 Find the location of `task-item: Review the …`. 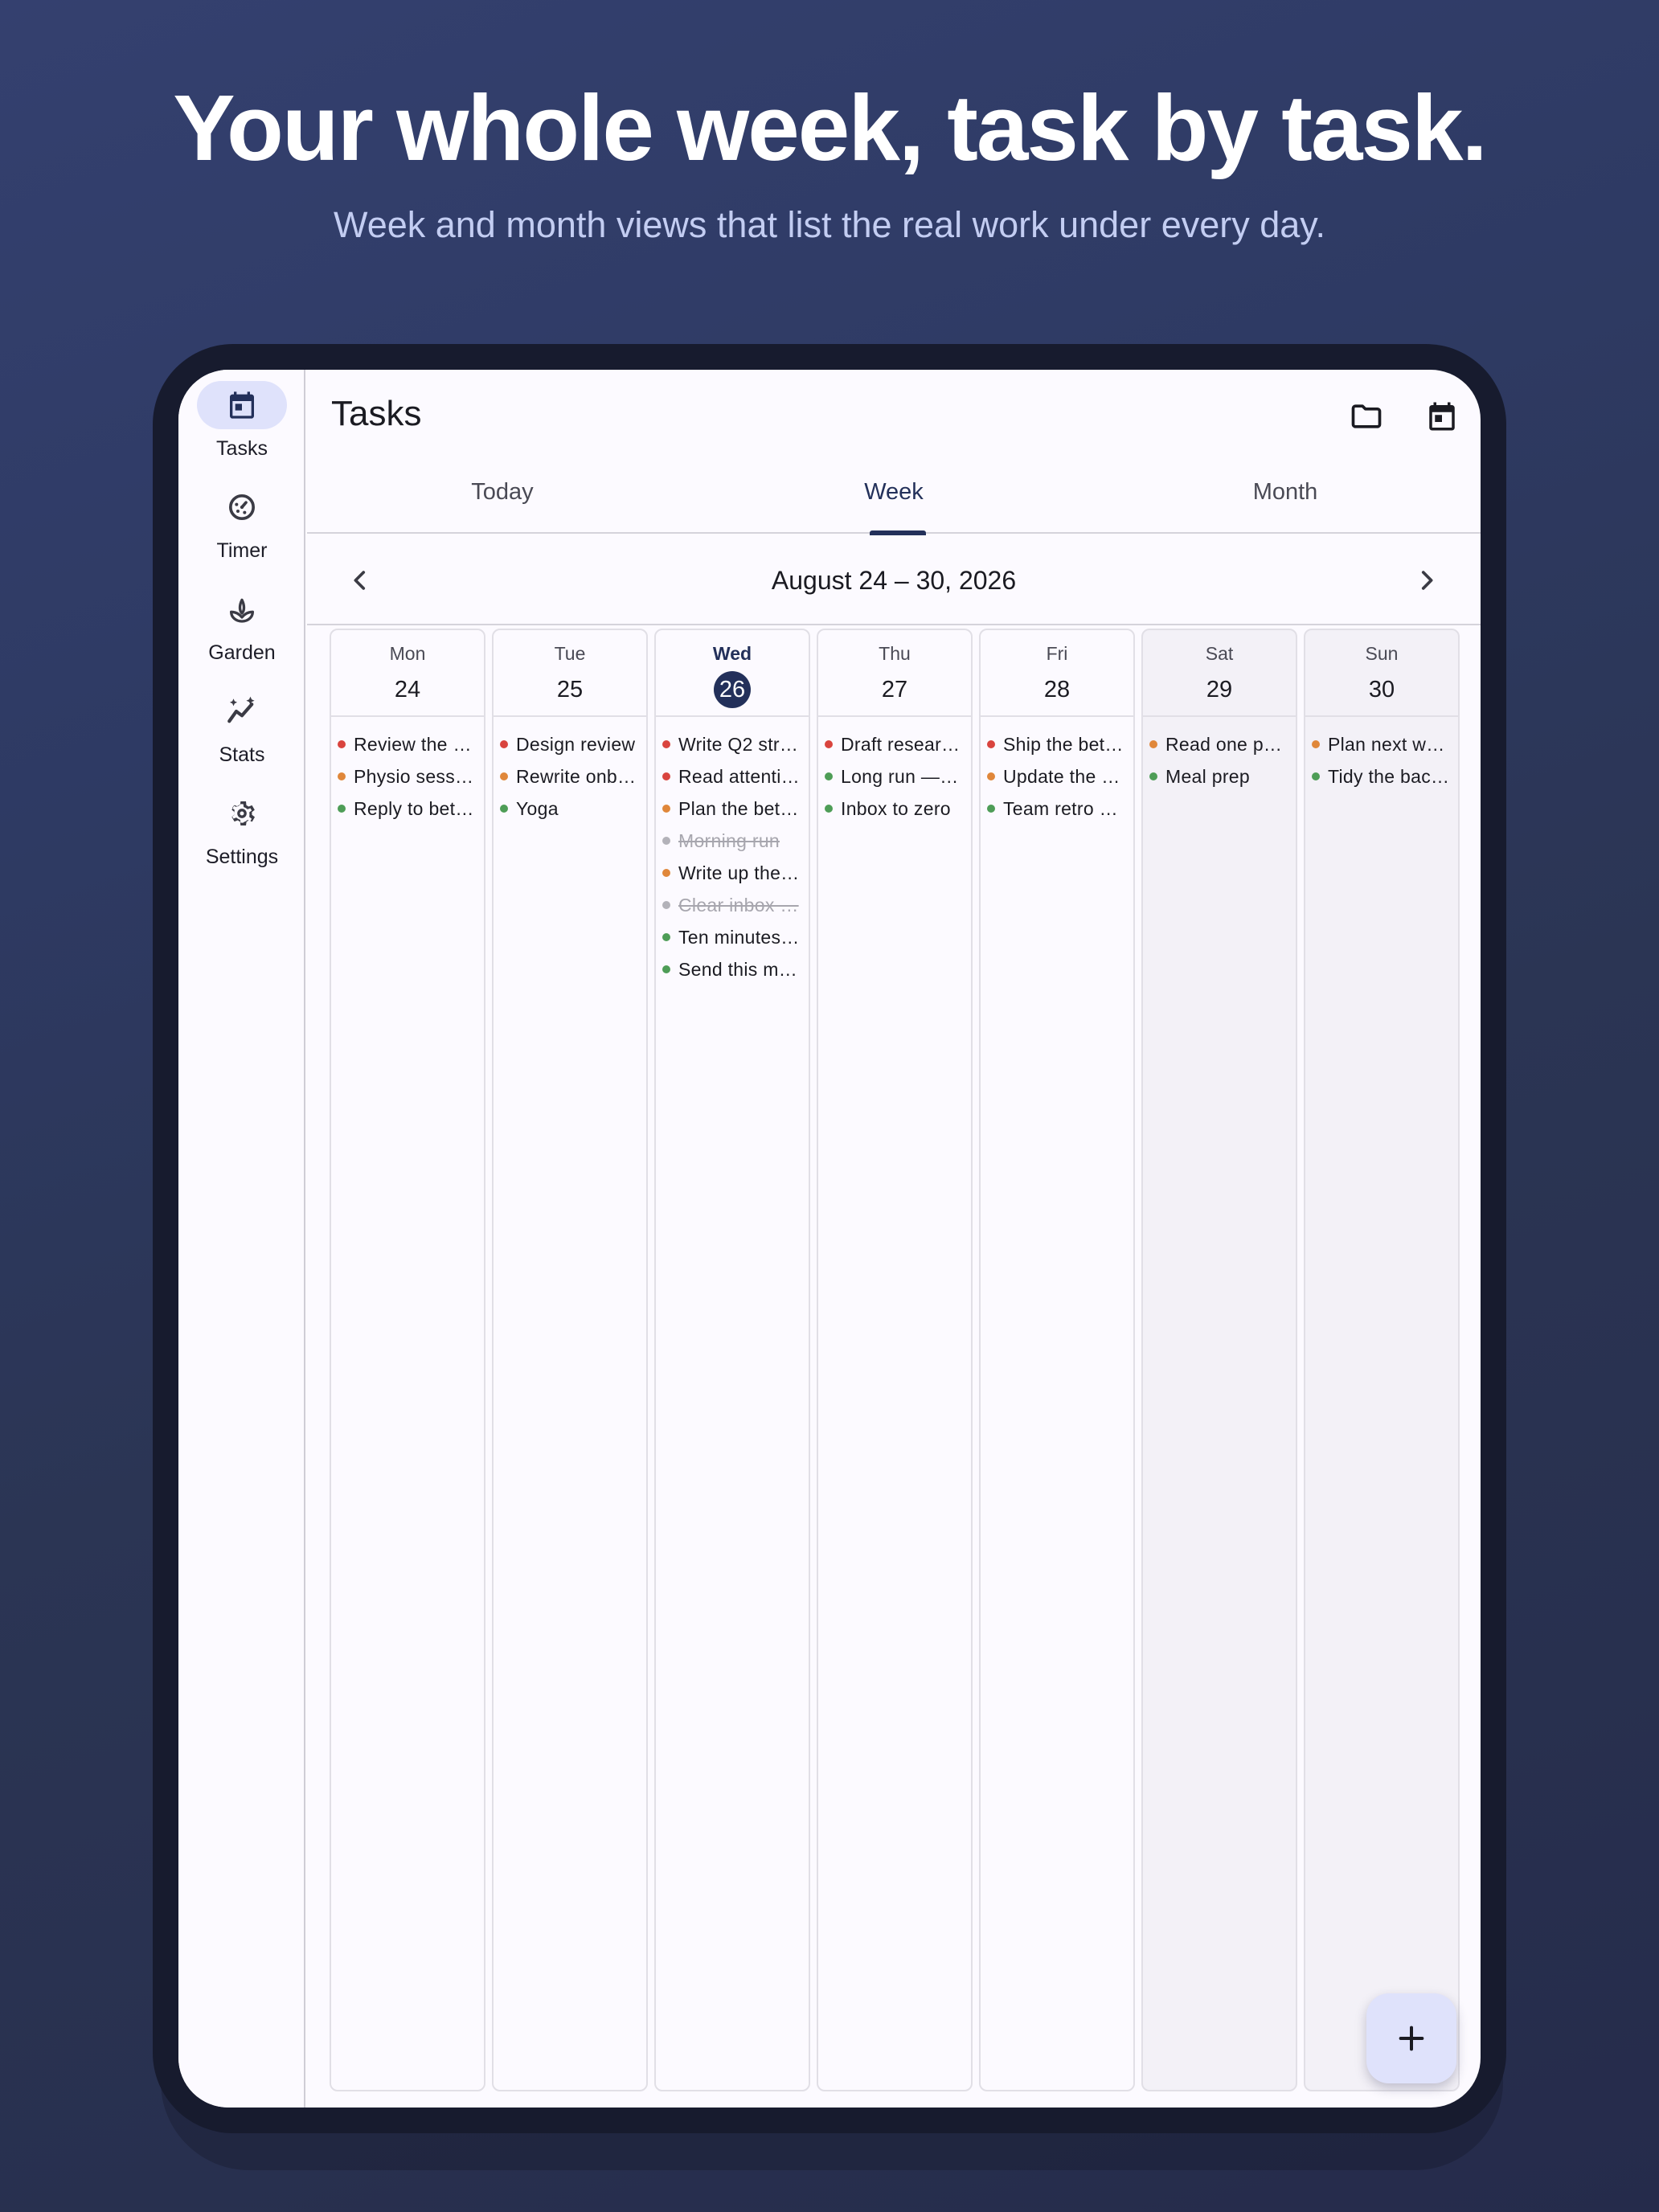

task-item: Review the … is located at coordinates (407, 744).